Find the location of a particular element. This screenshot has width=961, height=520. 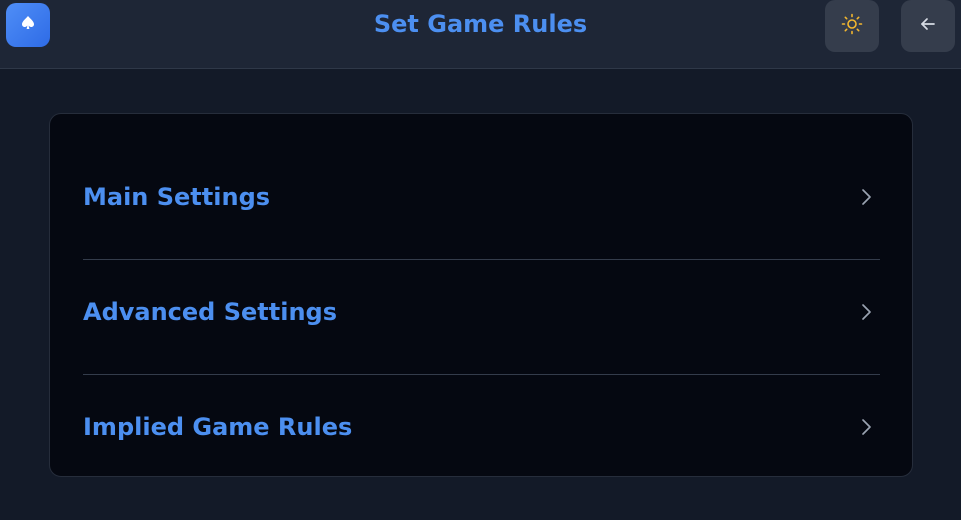

menu-item-label: Implied Game Rules is located at coordinates (218, 427).